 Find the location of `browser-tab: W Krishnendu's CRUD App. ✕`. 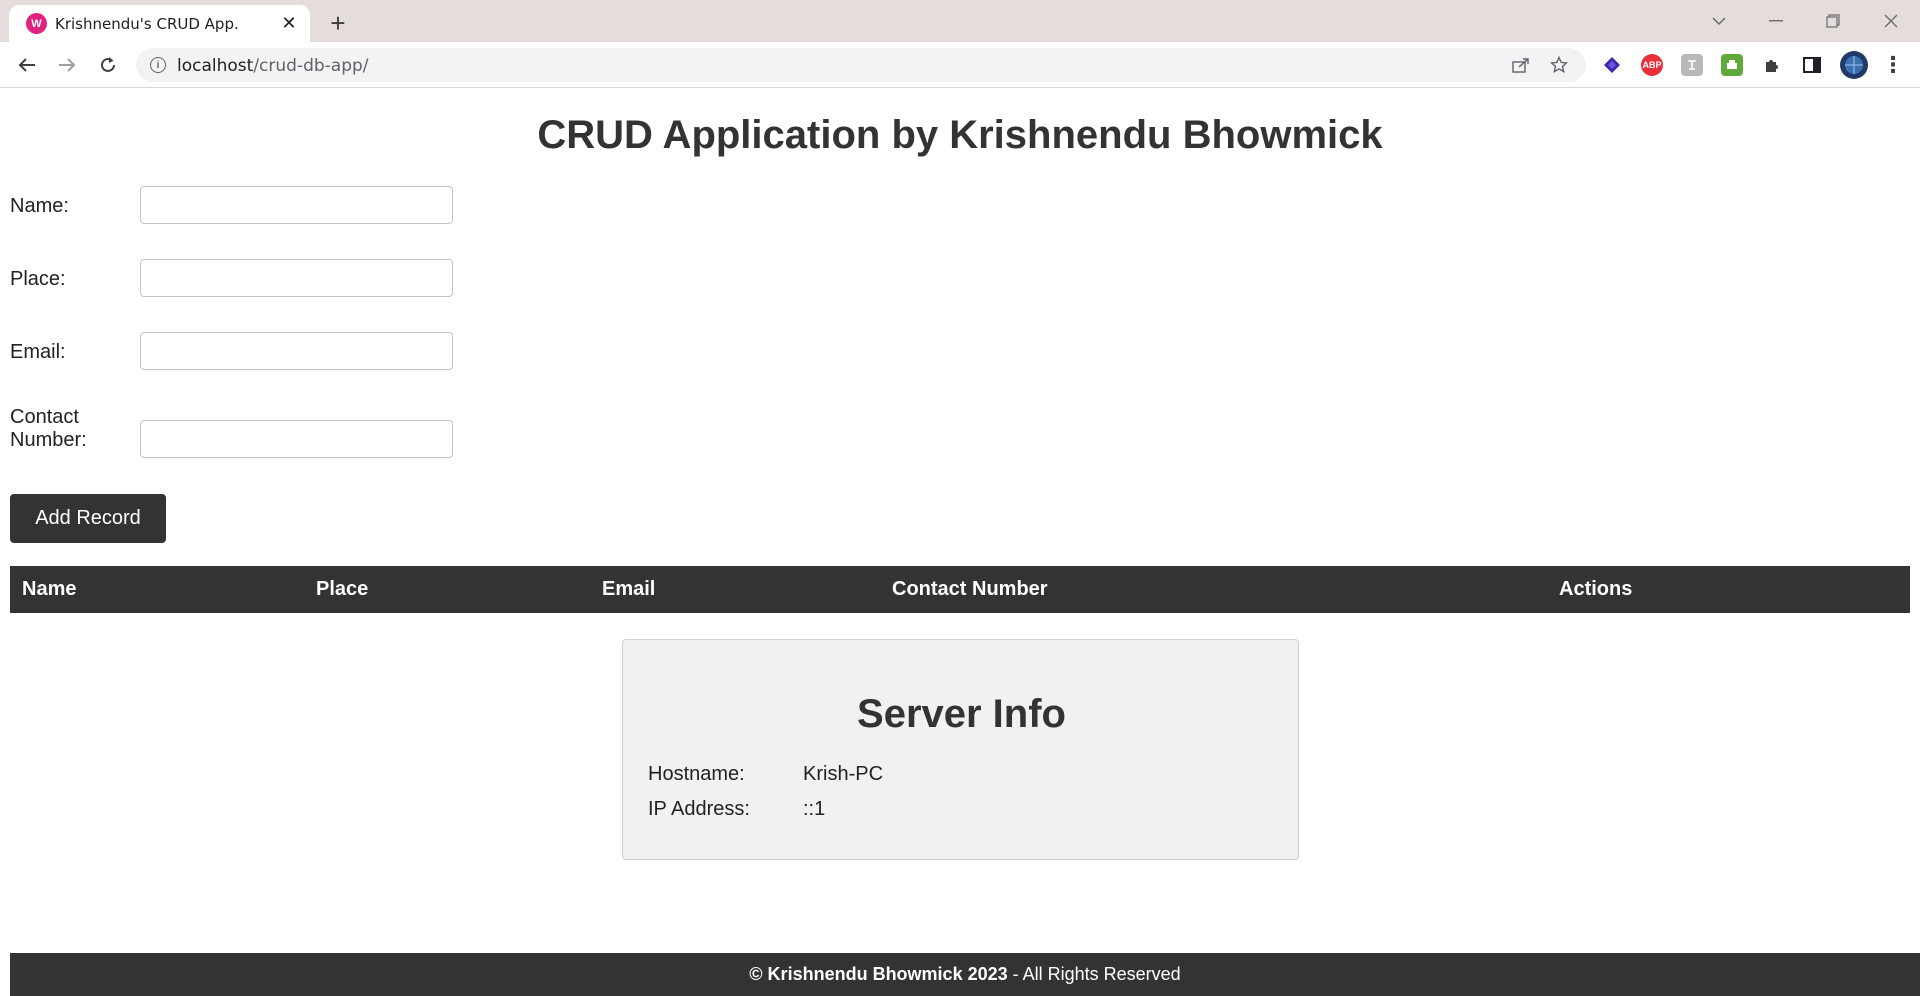

browser-tab: W Krishnendu's CRUD App. ✕ is located at coordinates (159, 23).